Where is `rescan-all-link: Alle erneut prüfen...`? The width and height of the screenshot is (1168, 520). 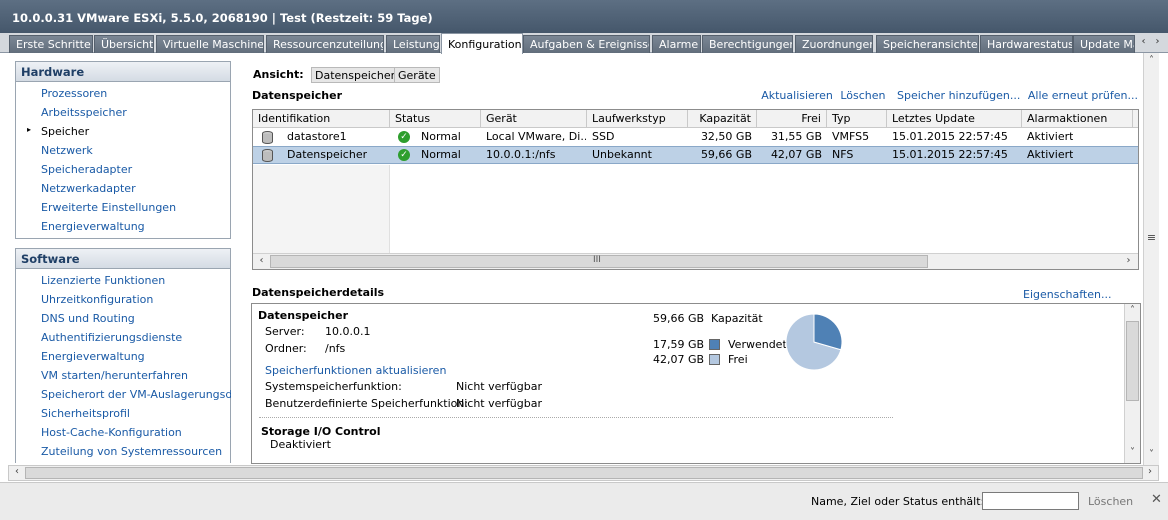 rescan-all-link: Alle erneut prüfen... is located at coordinates (1083, 95).